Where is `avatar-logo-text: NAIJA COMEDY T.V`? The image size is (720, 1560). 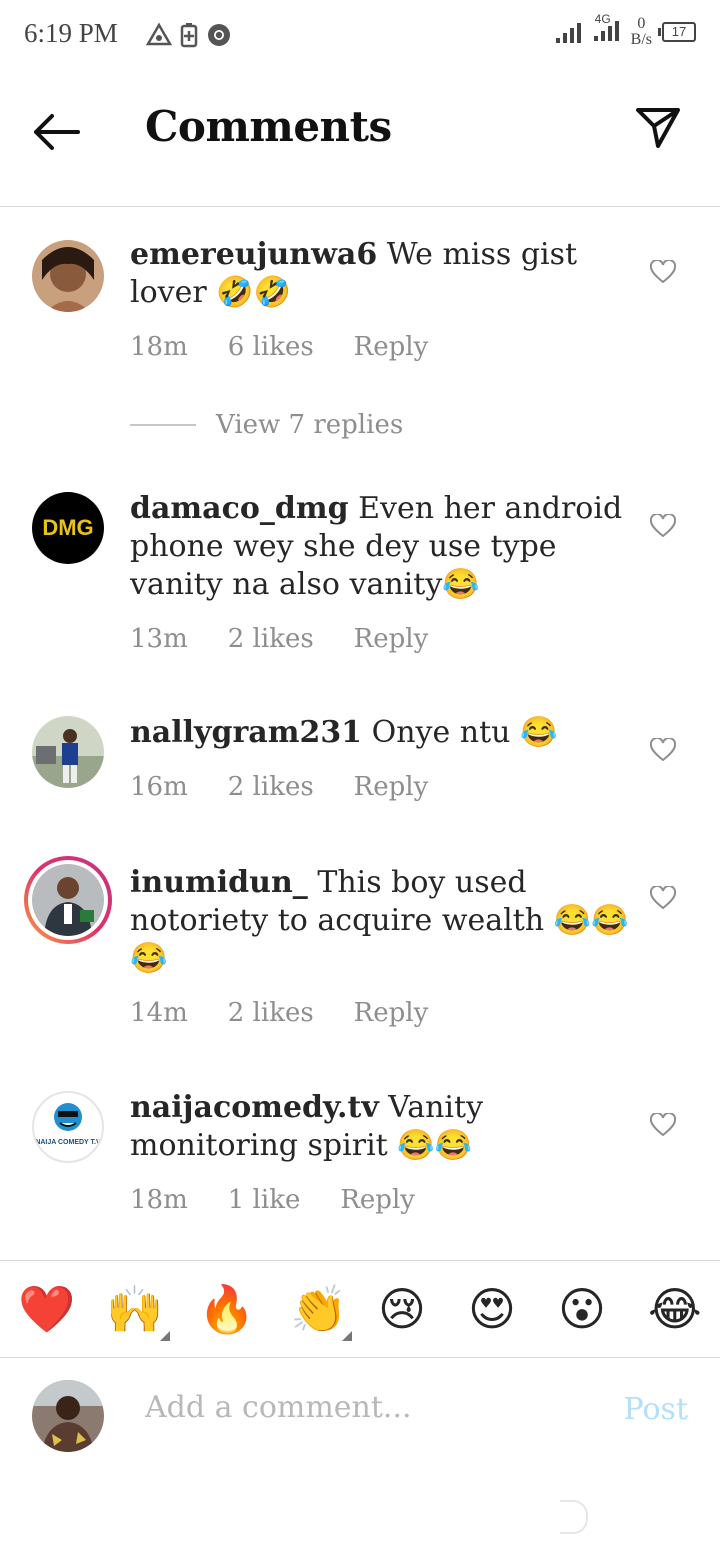
avatar-logo-text: NAIJA COMEDY T.V is located at coordinates (68, 1142).